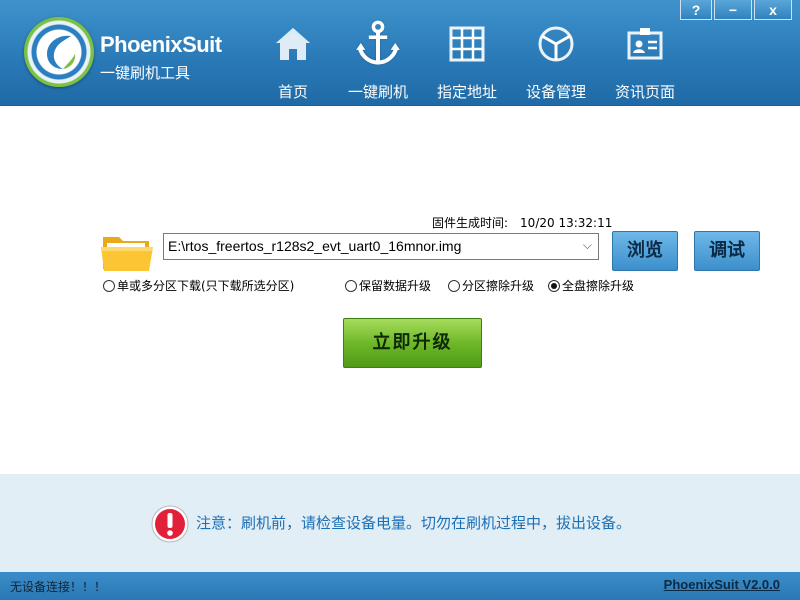 This screenshot has height=600, width=800. Describe the element at coordinates (644, 92) in the screenshot. I see `nav-news-page-label: 资讯页面` at that location.